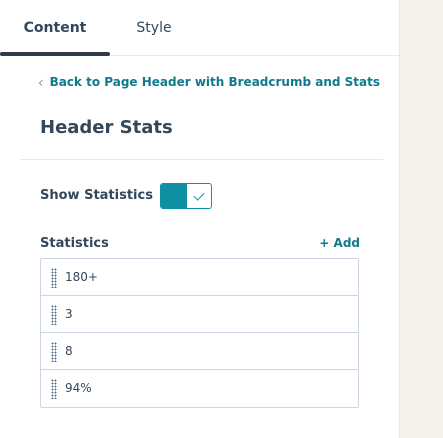  Describe the element at coordinates (421, 219) in the screenshot. I see `preview-canvas-edge` at that location.